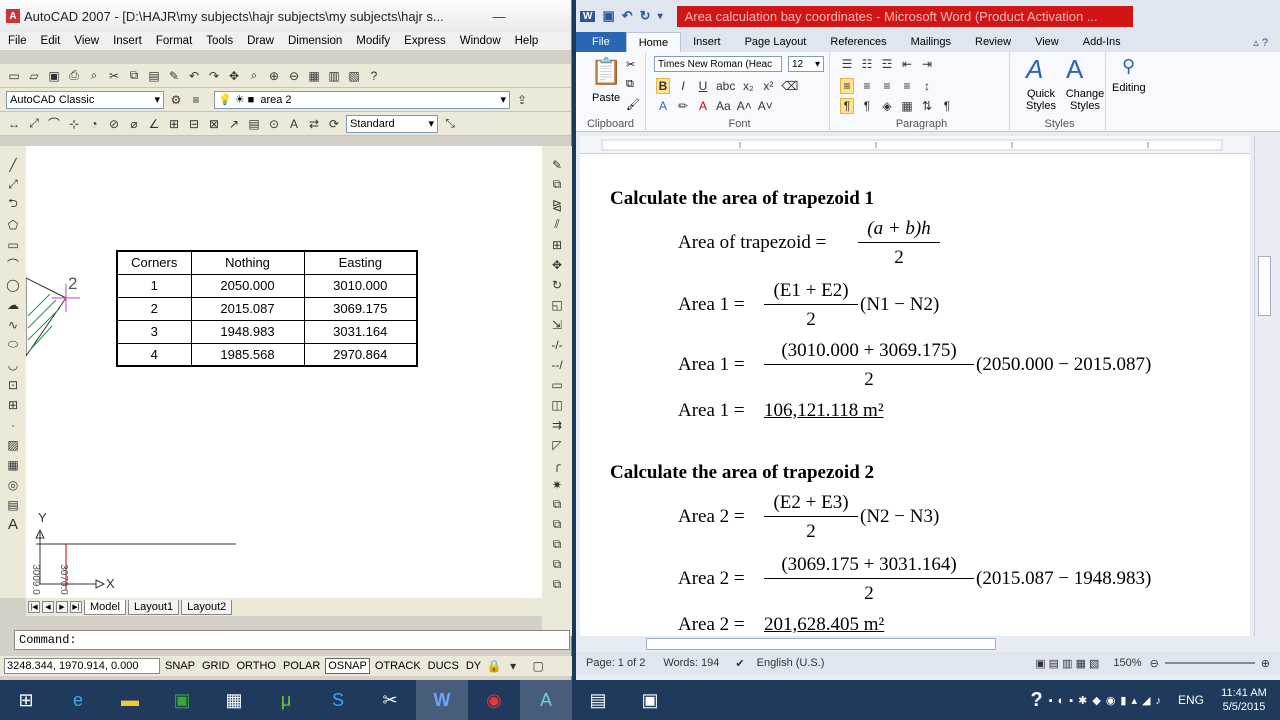  I want to click on snipping-icon: ✂, so click(390, 700).